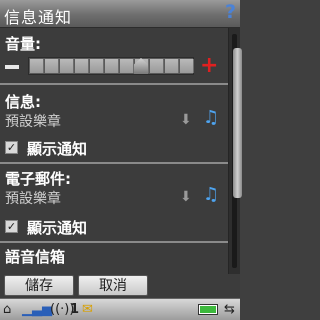  Describe the element at coordinates (23, 44) in the screenshot. I see `volume-label: 音量:` at that location.